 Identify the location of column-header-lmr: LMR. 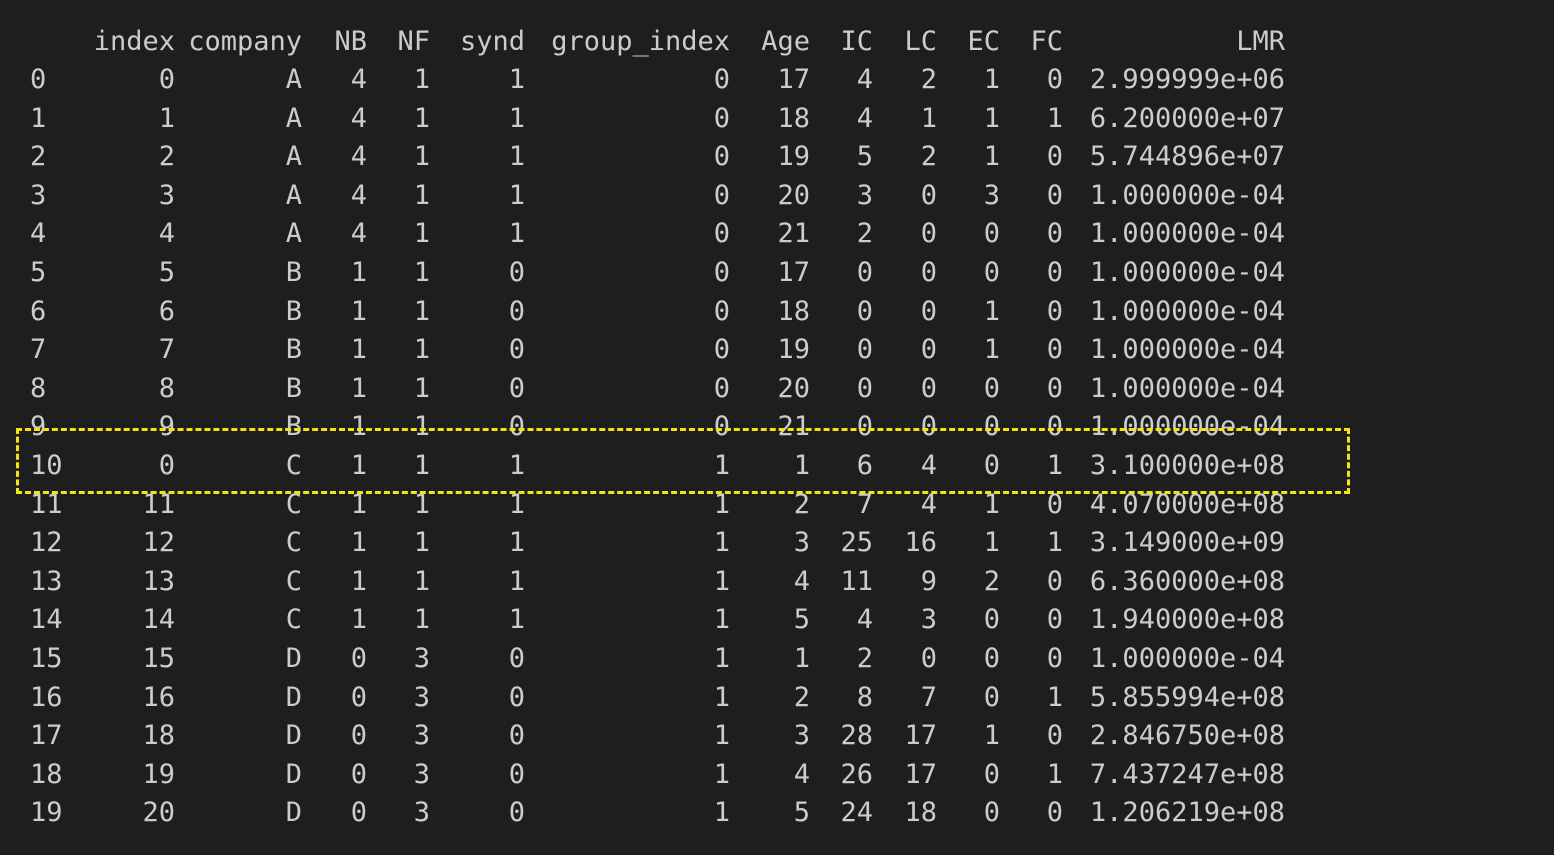
(1260, 41).